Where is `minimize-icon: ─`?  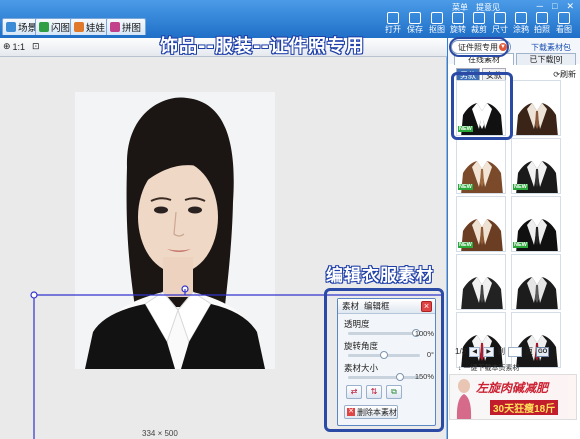 minimize-icon: ─ is located at coordinates (540, 6).